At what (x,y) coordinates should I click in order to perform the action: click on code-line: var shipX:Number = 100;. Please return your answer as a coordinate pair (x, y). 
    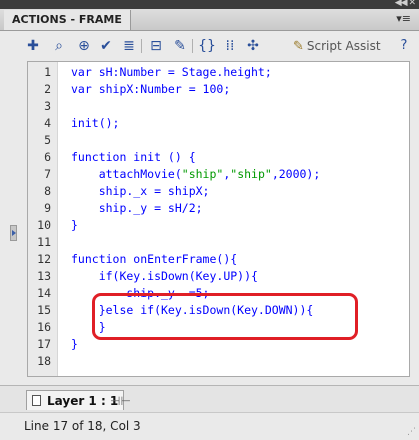
    Looking at the image, I should click on (151, 89).